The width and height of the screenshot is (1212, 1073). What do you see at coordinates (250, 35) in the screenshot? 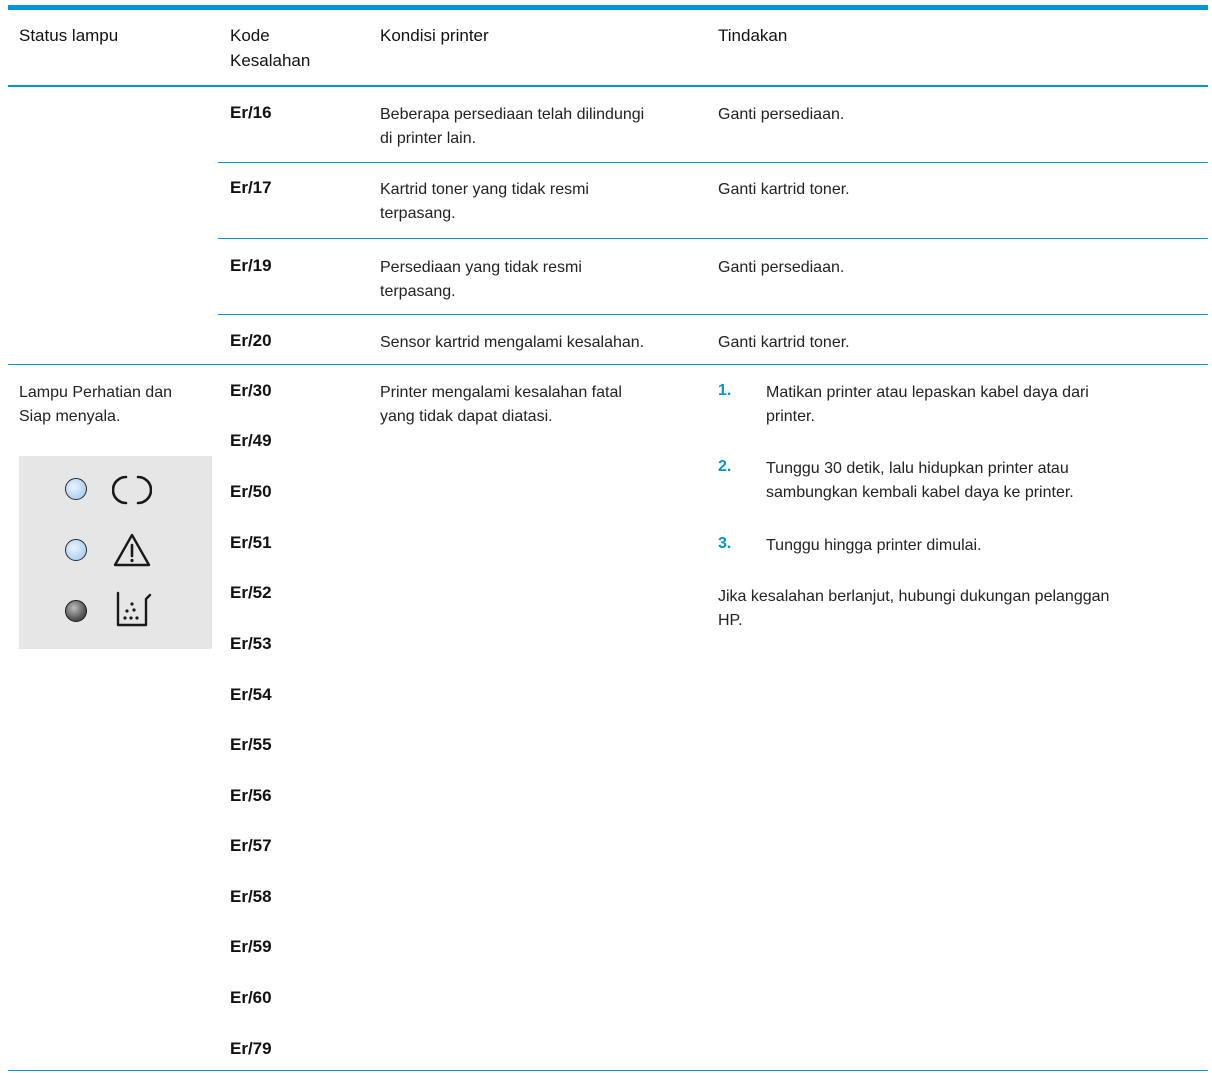
I see `header-code-line1: Kode` at bounding box center [250, 35].